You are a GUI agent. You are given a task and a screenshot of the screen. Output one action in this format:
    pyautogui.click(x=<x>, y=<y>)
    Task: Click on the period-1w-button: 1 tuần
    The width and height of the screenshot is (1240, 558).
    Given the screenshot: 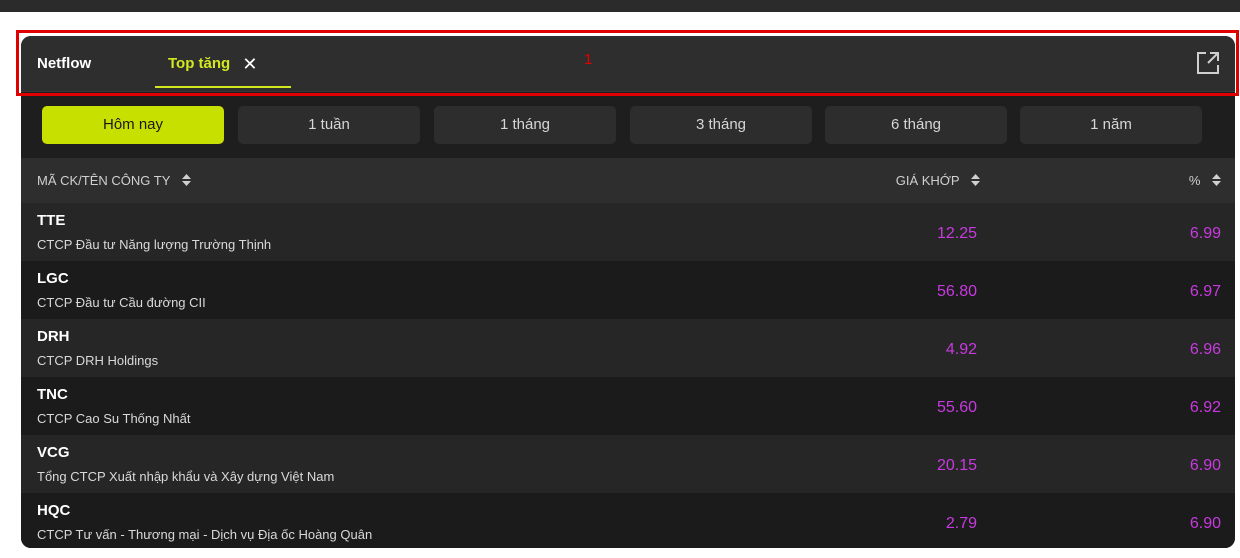 What is the action you would take?
    pyautogui.click(x=329, y=125)
    